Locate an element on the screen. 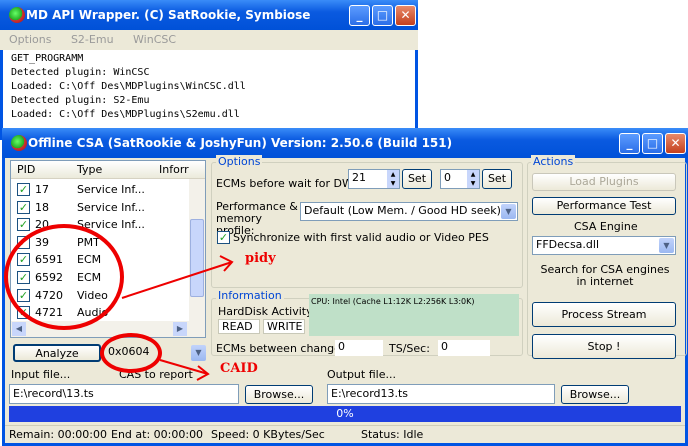 Image resolution: width=688 pixels, height=446 pixels. annotation-arrows is located at coordinates (177, 318).